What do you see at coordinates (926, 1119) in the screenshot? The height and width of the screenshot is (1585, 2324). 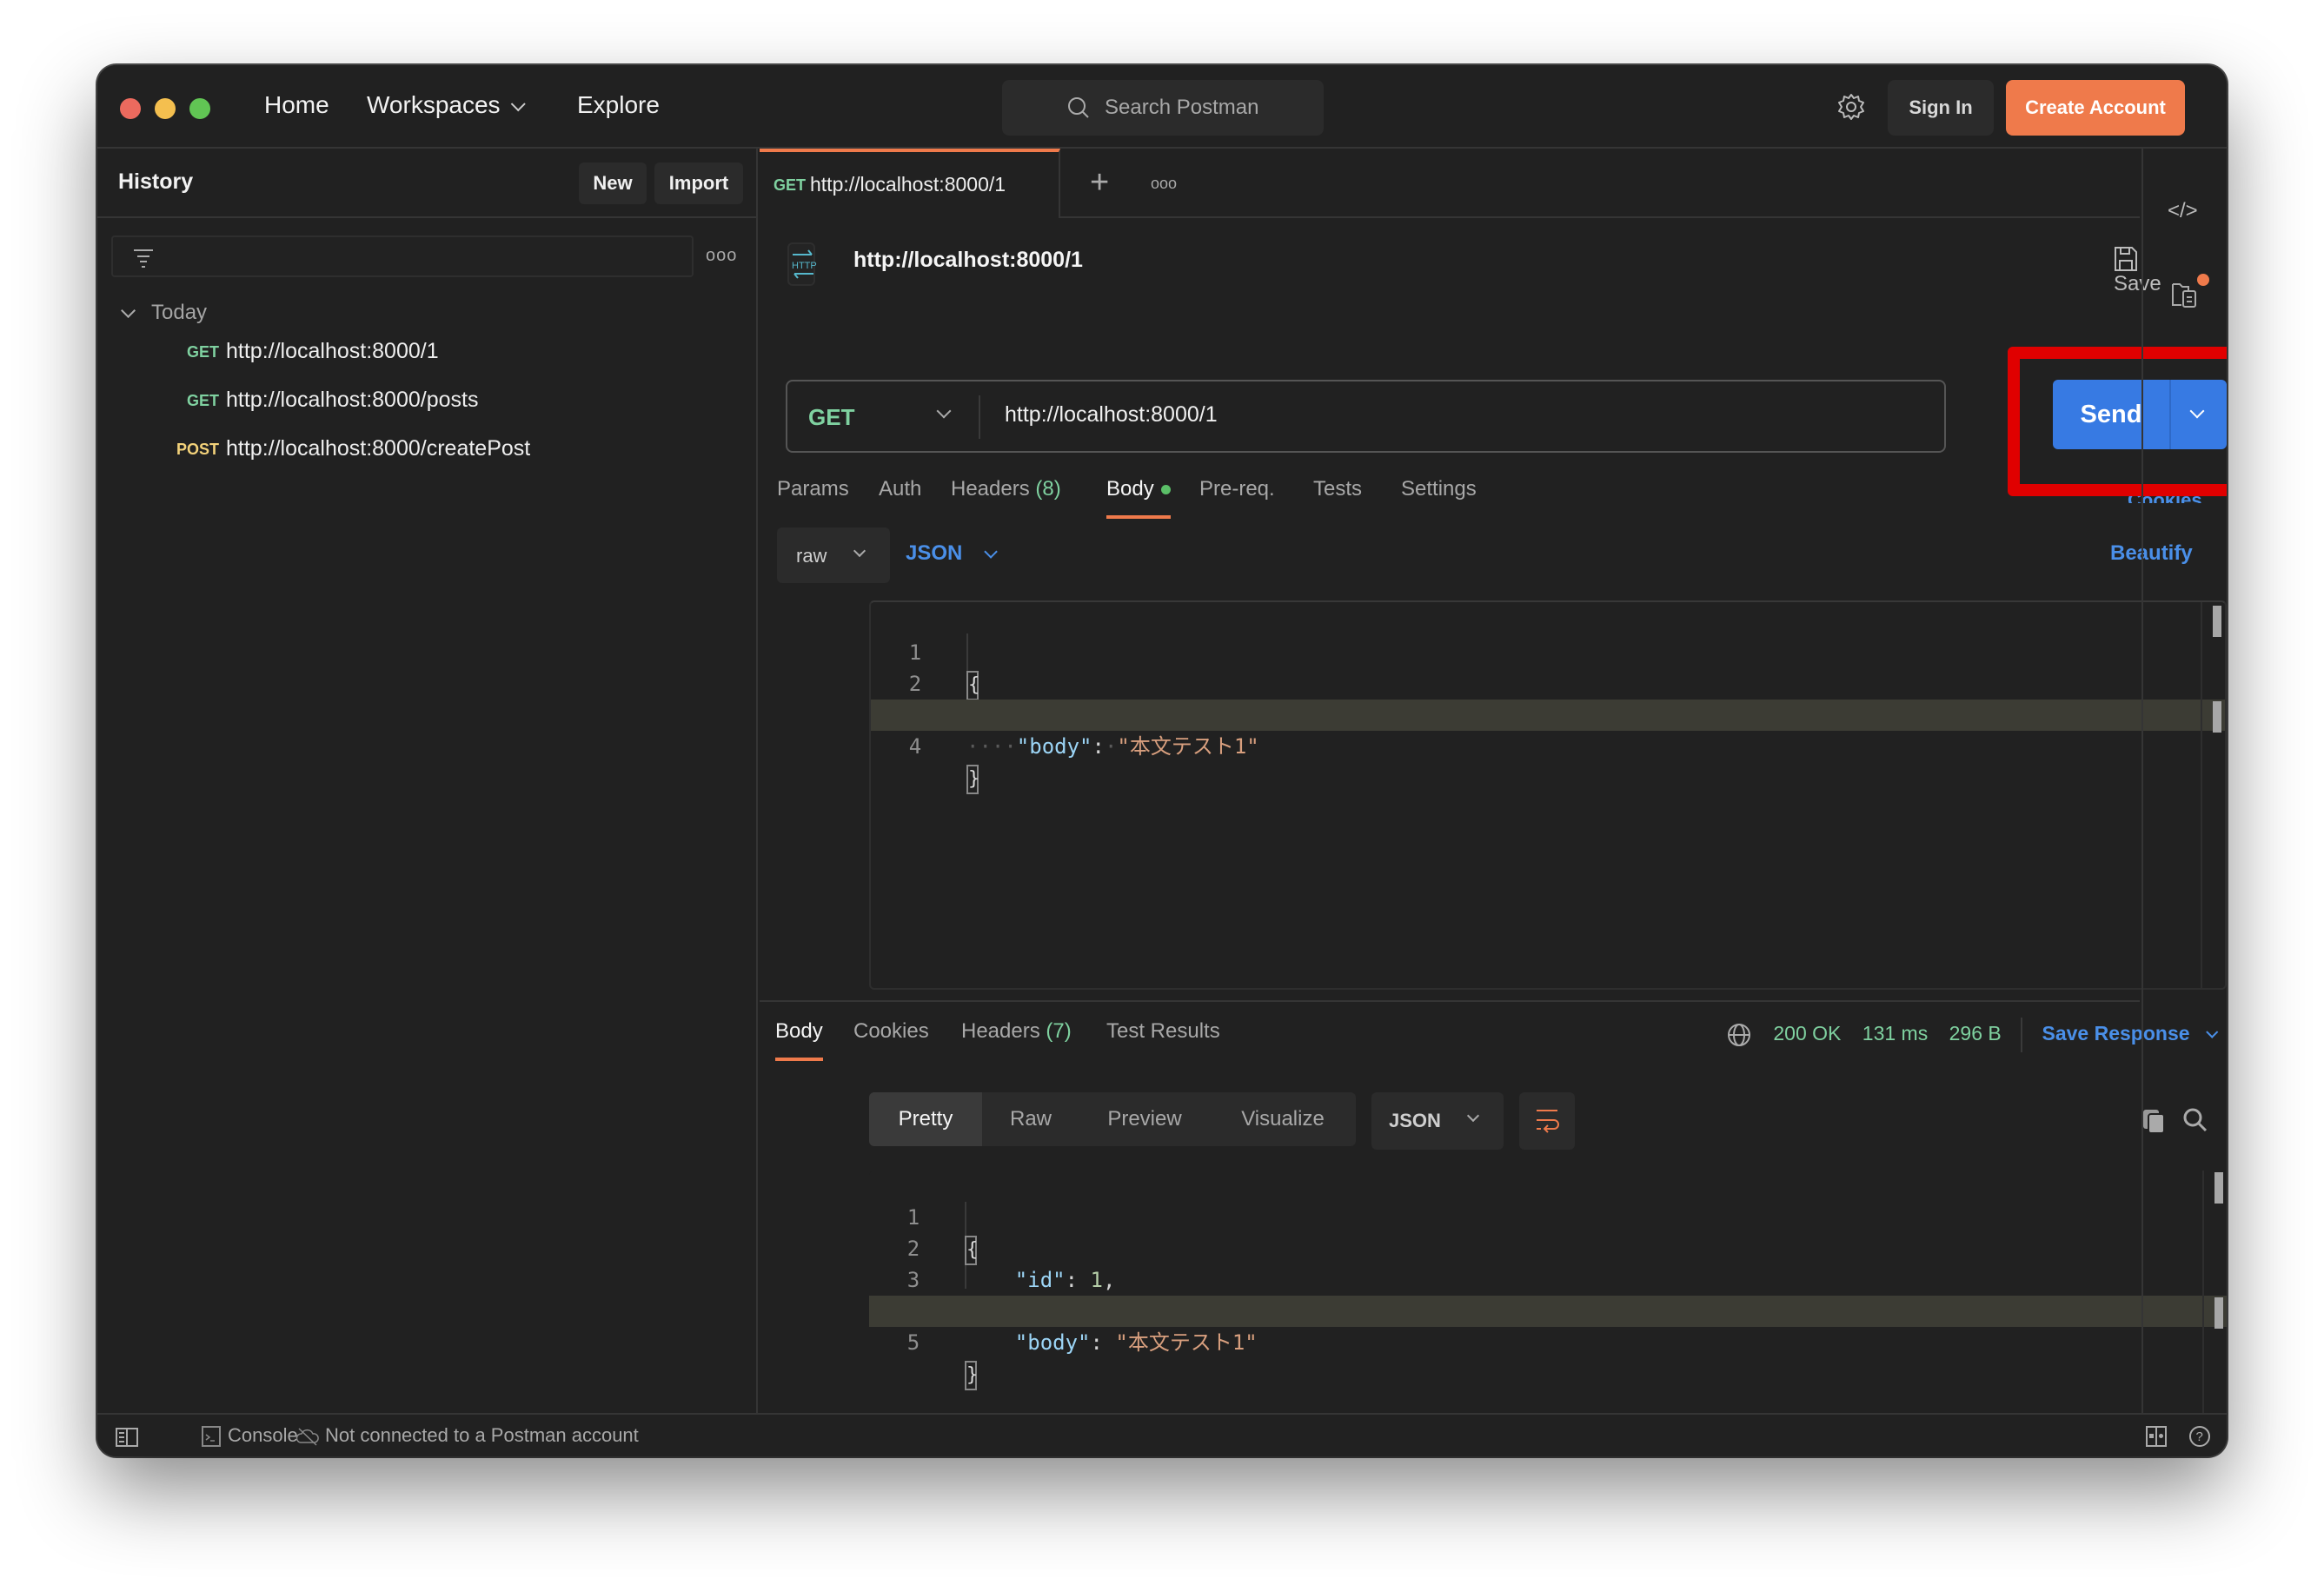 I see `view-mode-pretty: Pretty` at bounding box center [926, 1119].